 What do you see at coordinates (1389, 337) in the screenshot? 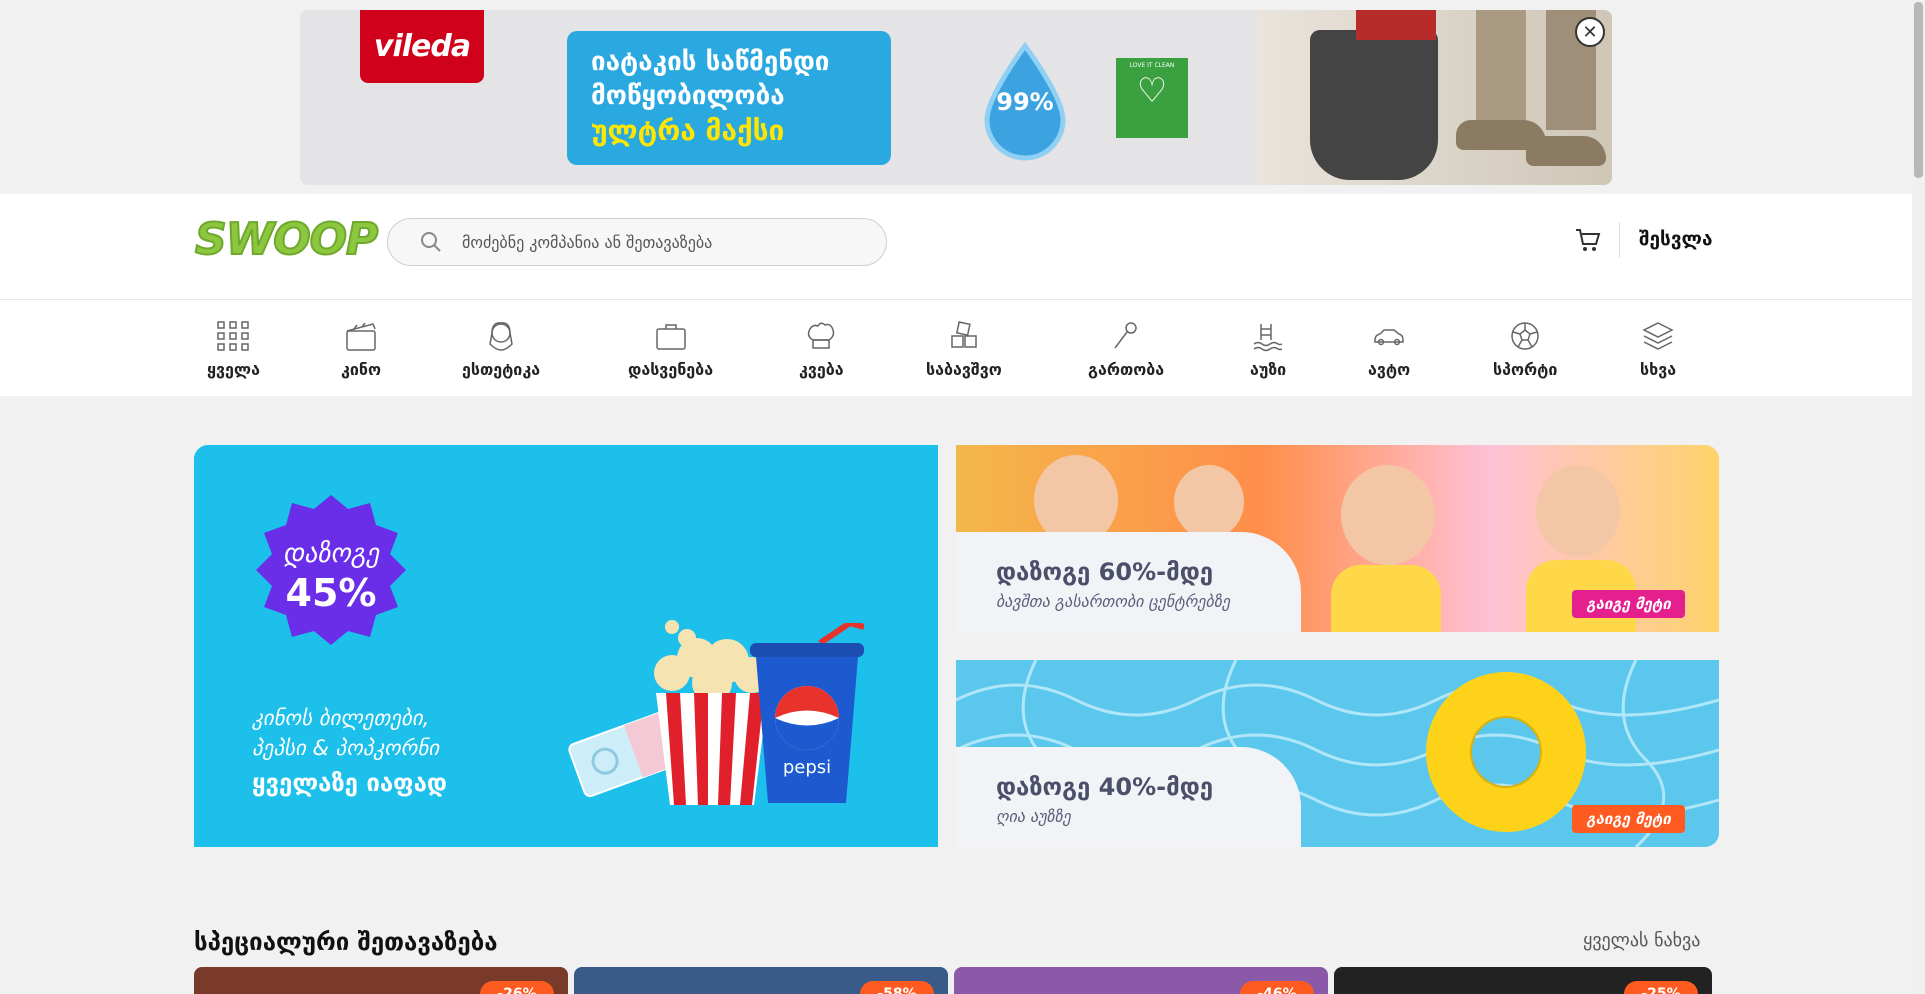
I see `car-icon` at bounding box center [1389, 337].